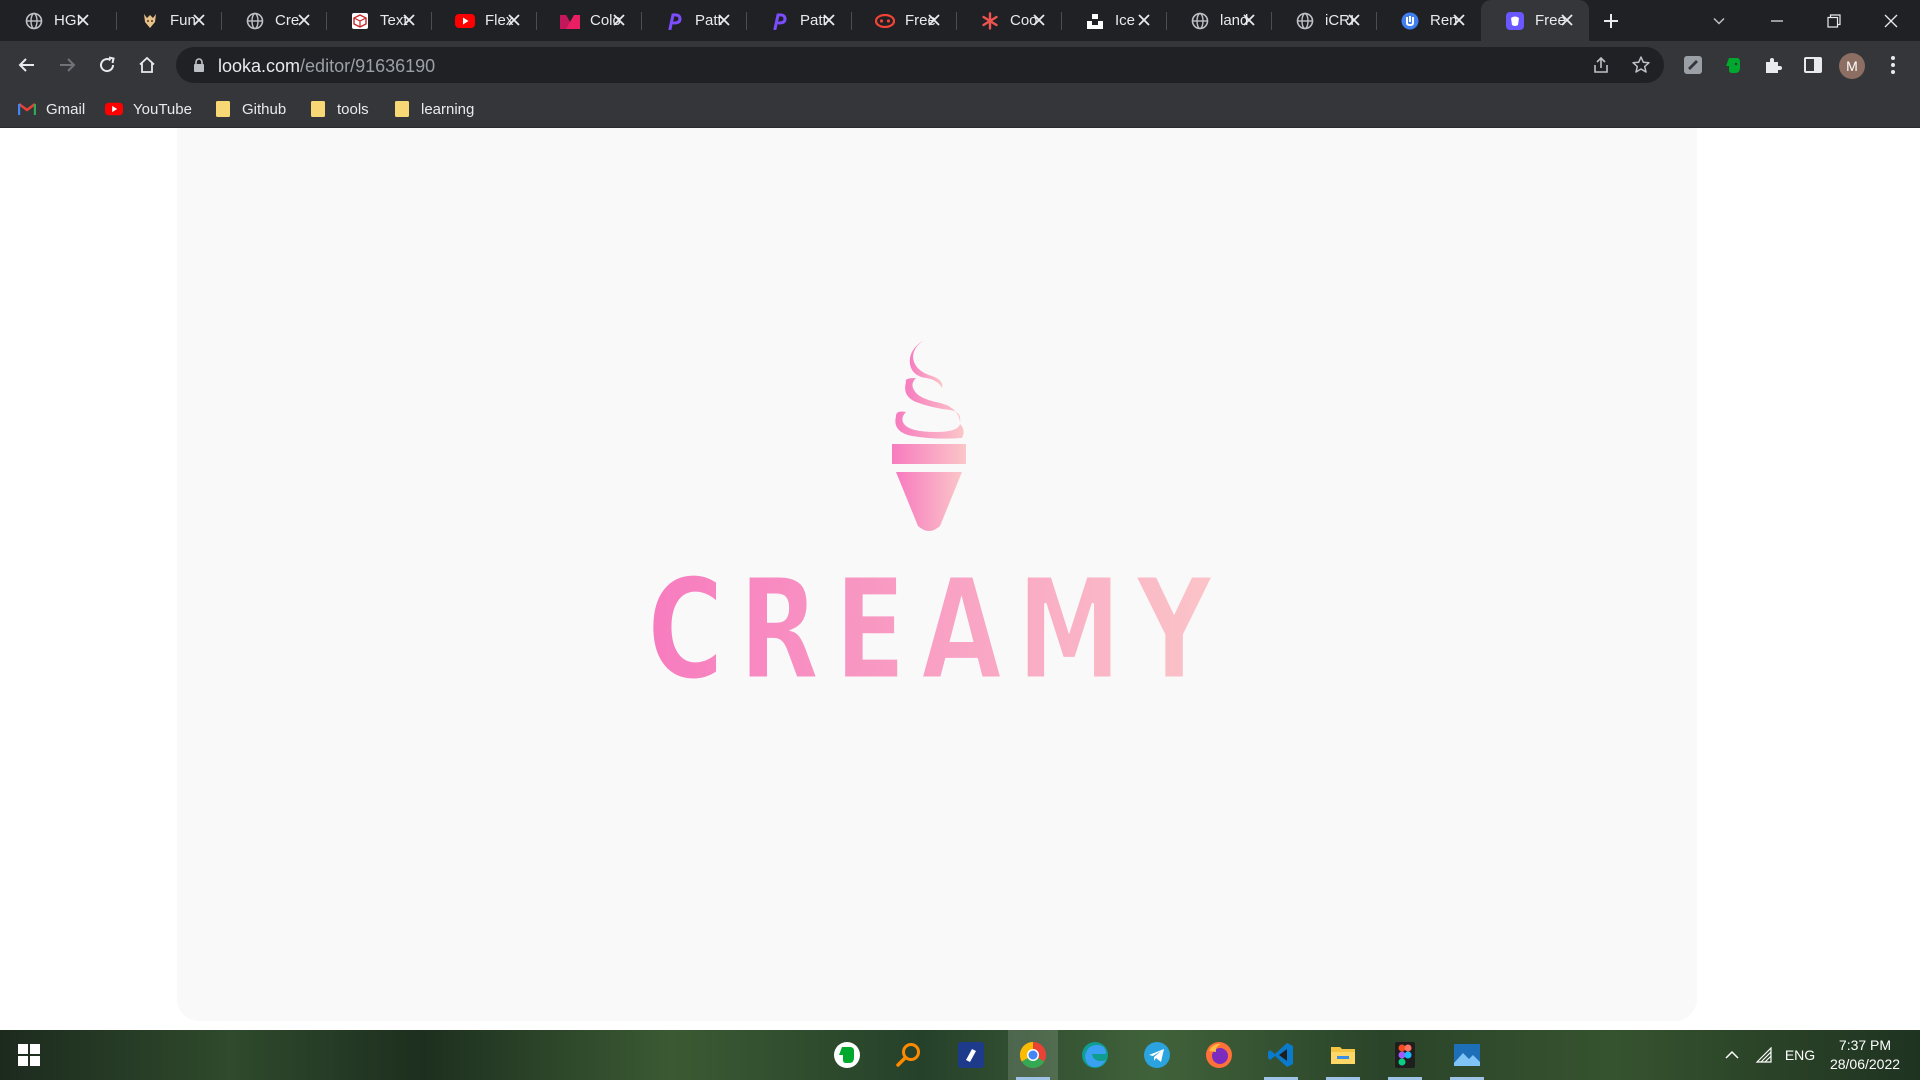 This screenshot has width=1920, height=1080. Describe the element at coordinates (1008, 20) in the screenshot. I see `tab-10: Coo` at that location.